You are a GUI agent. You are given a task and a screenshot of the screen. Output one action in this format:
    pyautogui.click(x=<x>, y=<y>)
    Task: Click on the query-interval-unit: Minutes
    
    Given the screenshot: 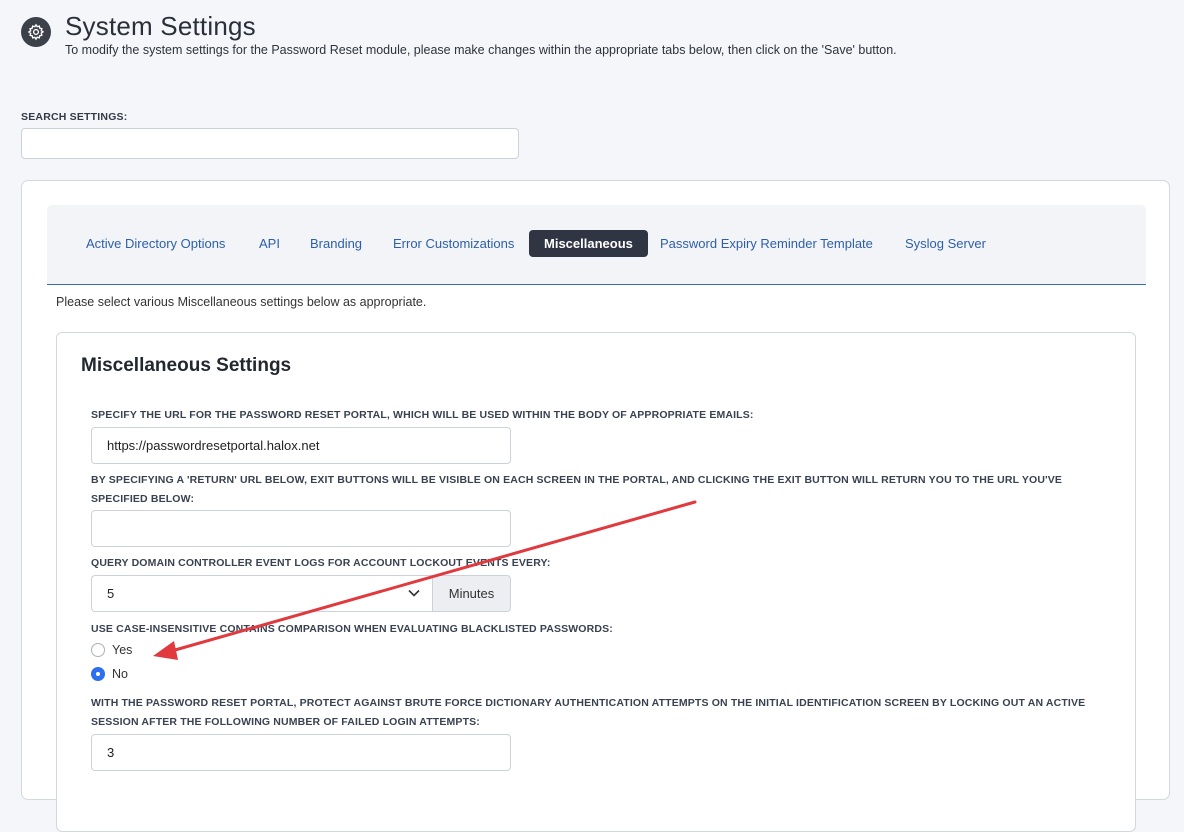 What is the action you would take?
    pyautogui.click(x=471, y=593)
    